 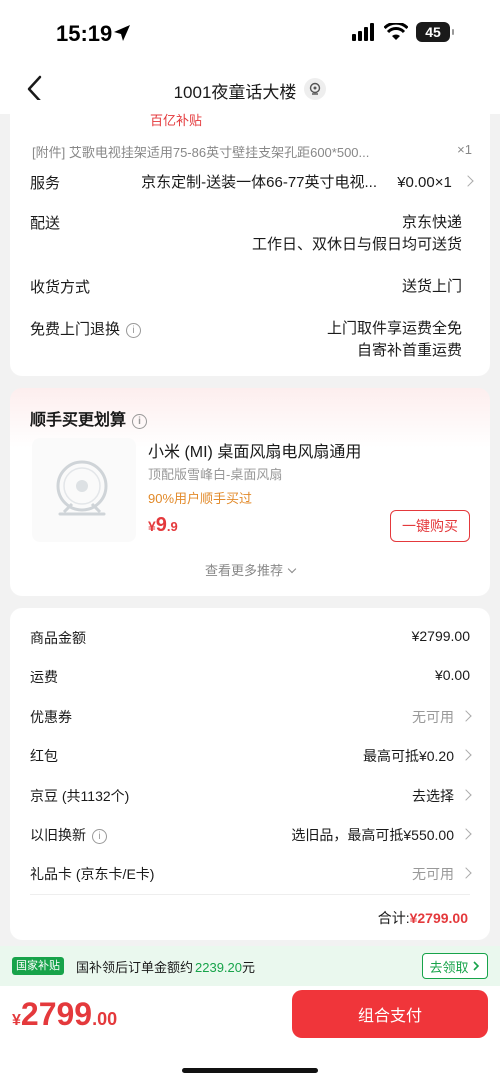 I want to click on summary-label-wrap: 以旧换新 i, so click(x=68, y=835).